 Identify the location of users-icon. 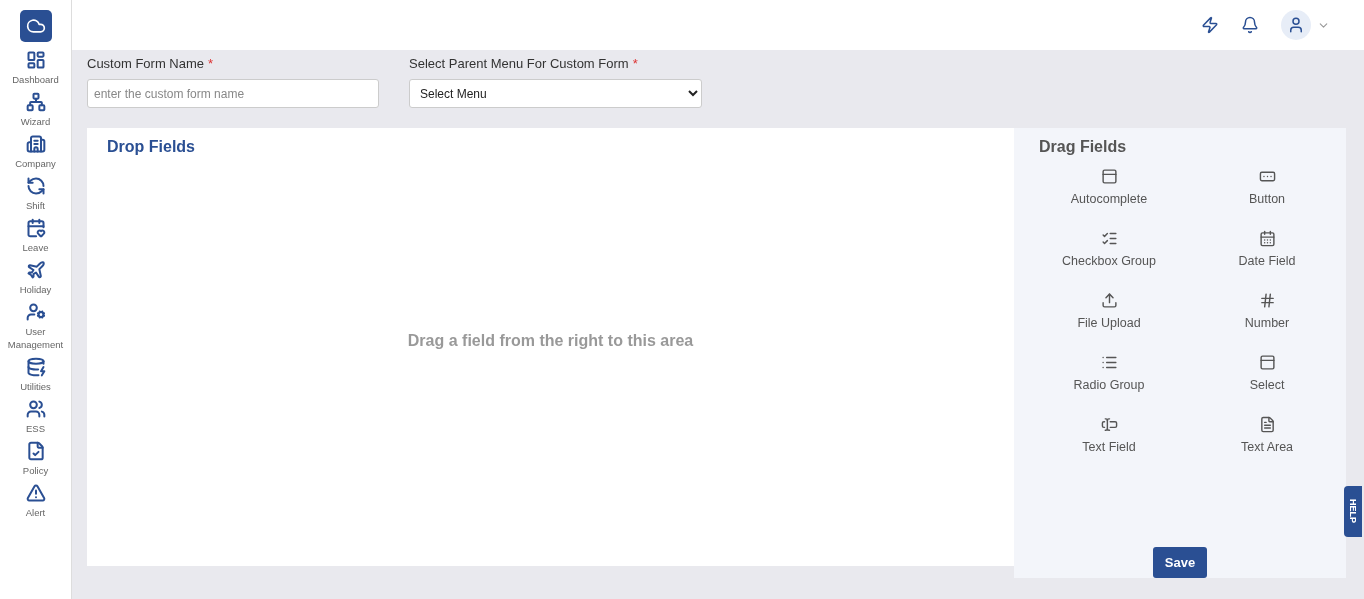
(35, 409).